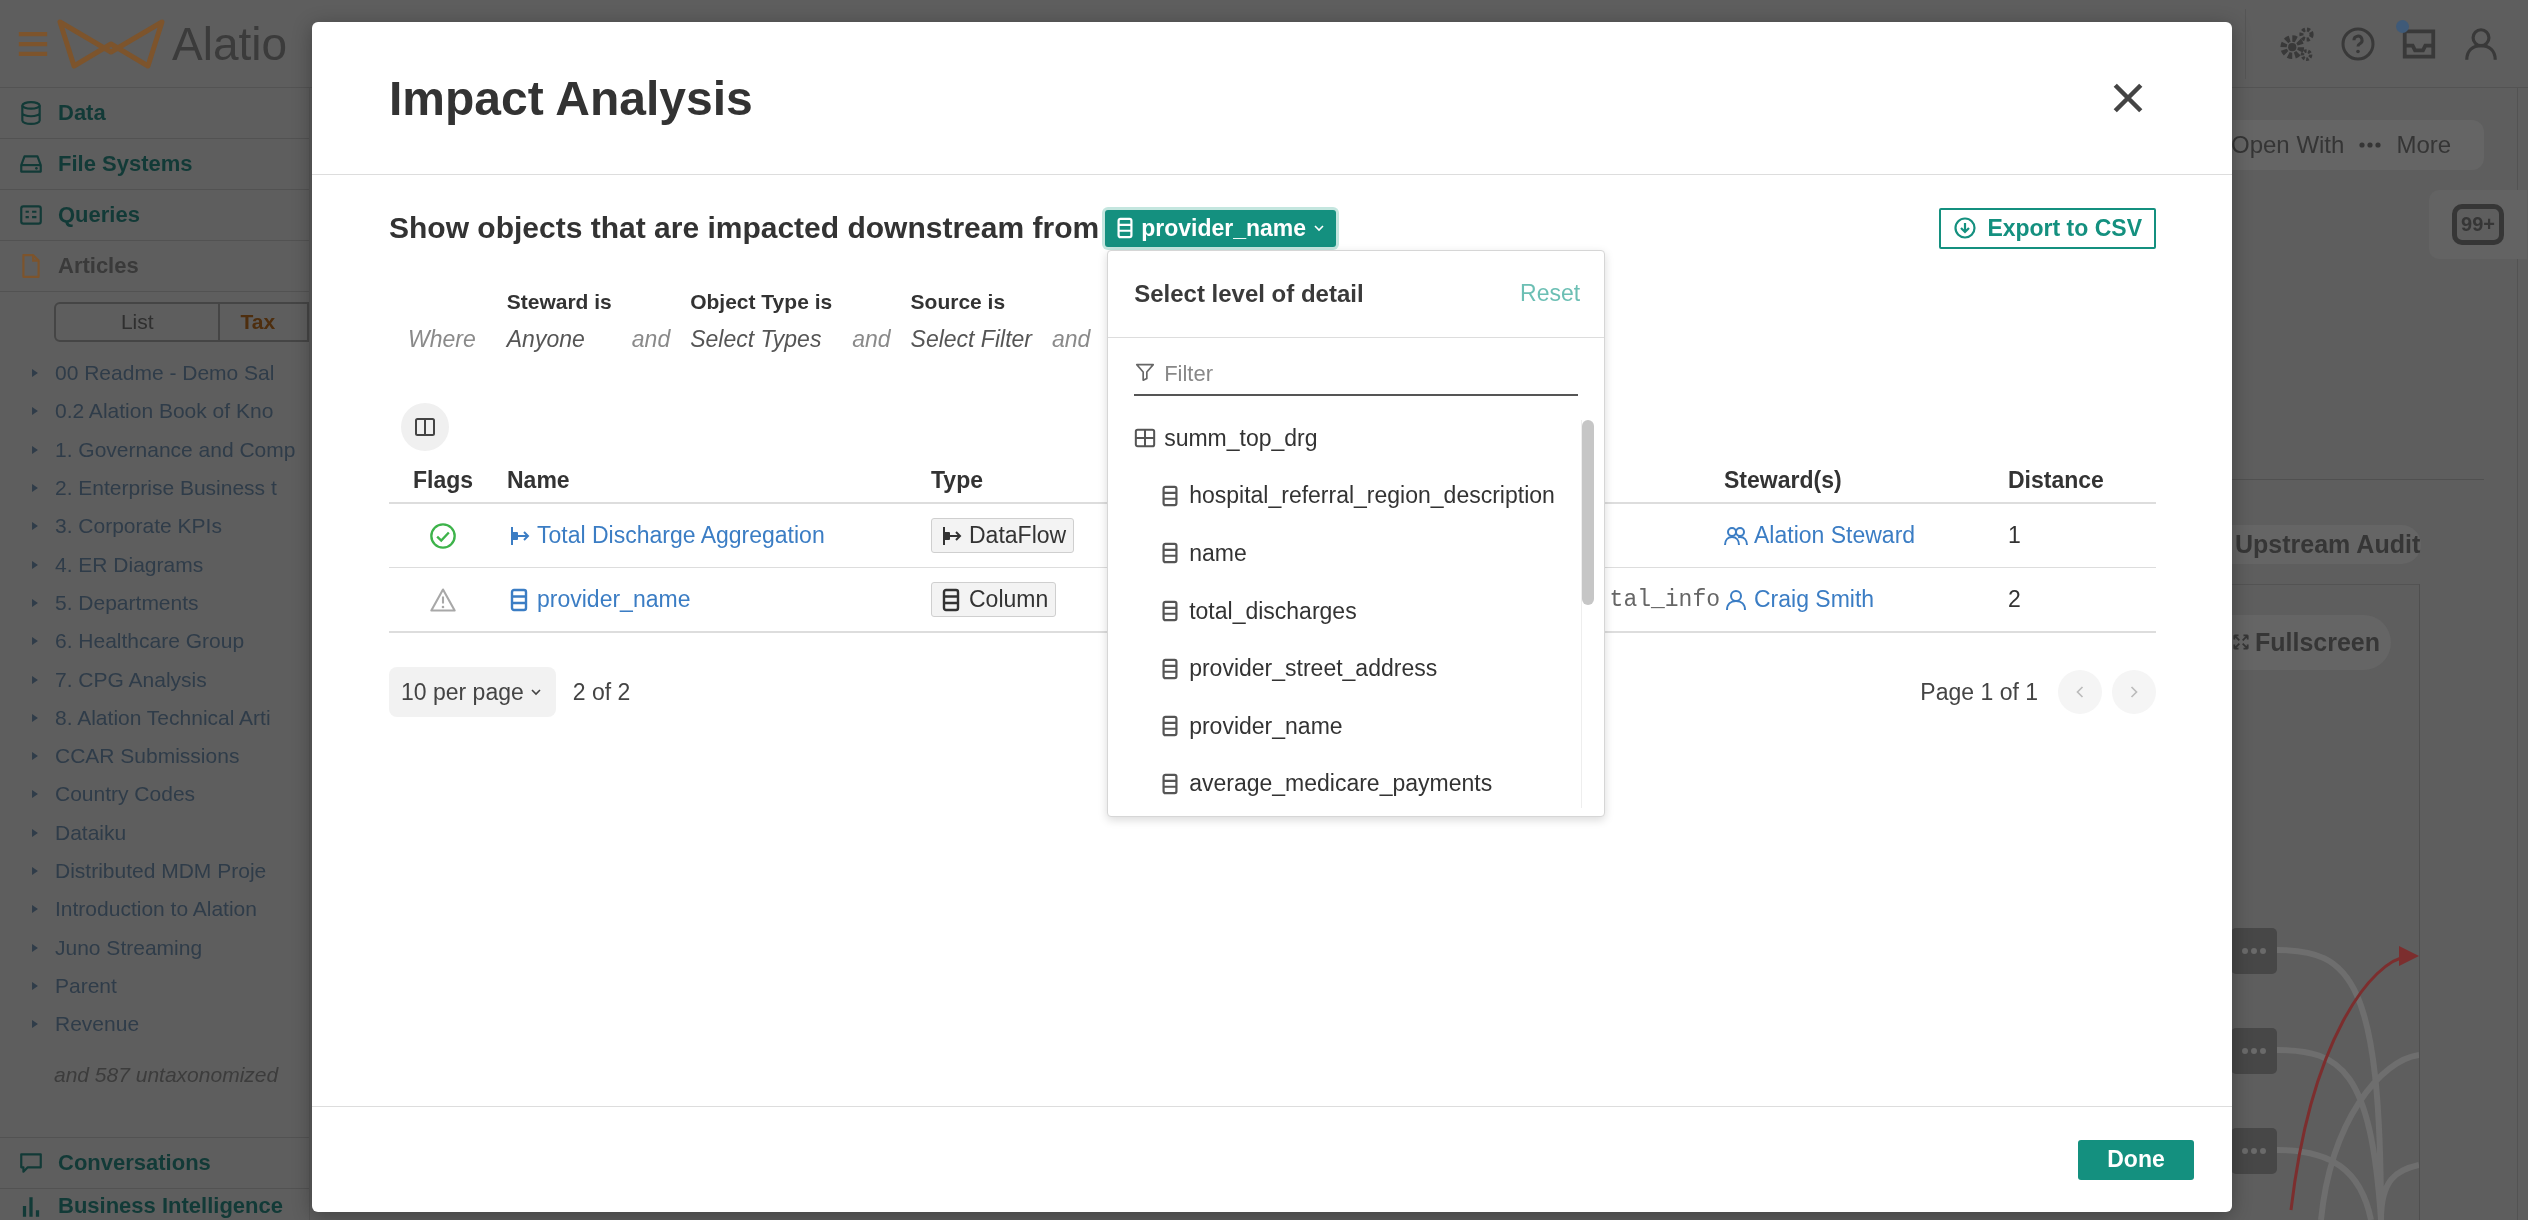  I want to click on filter-label: Object Type is, so click(761, 302).